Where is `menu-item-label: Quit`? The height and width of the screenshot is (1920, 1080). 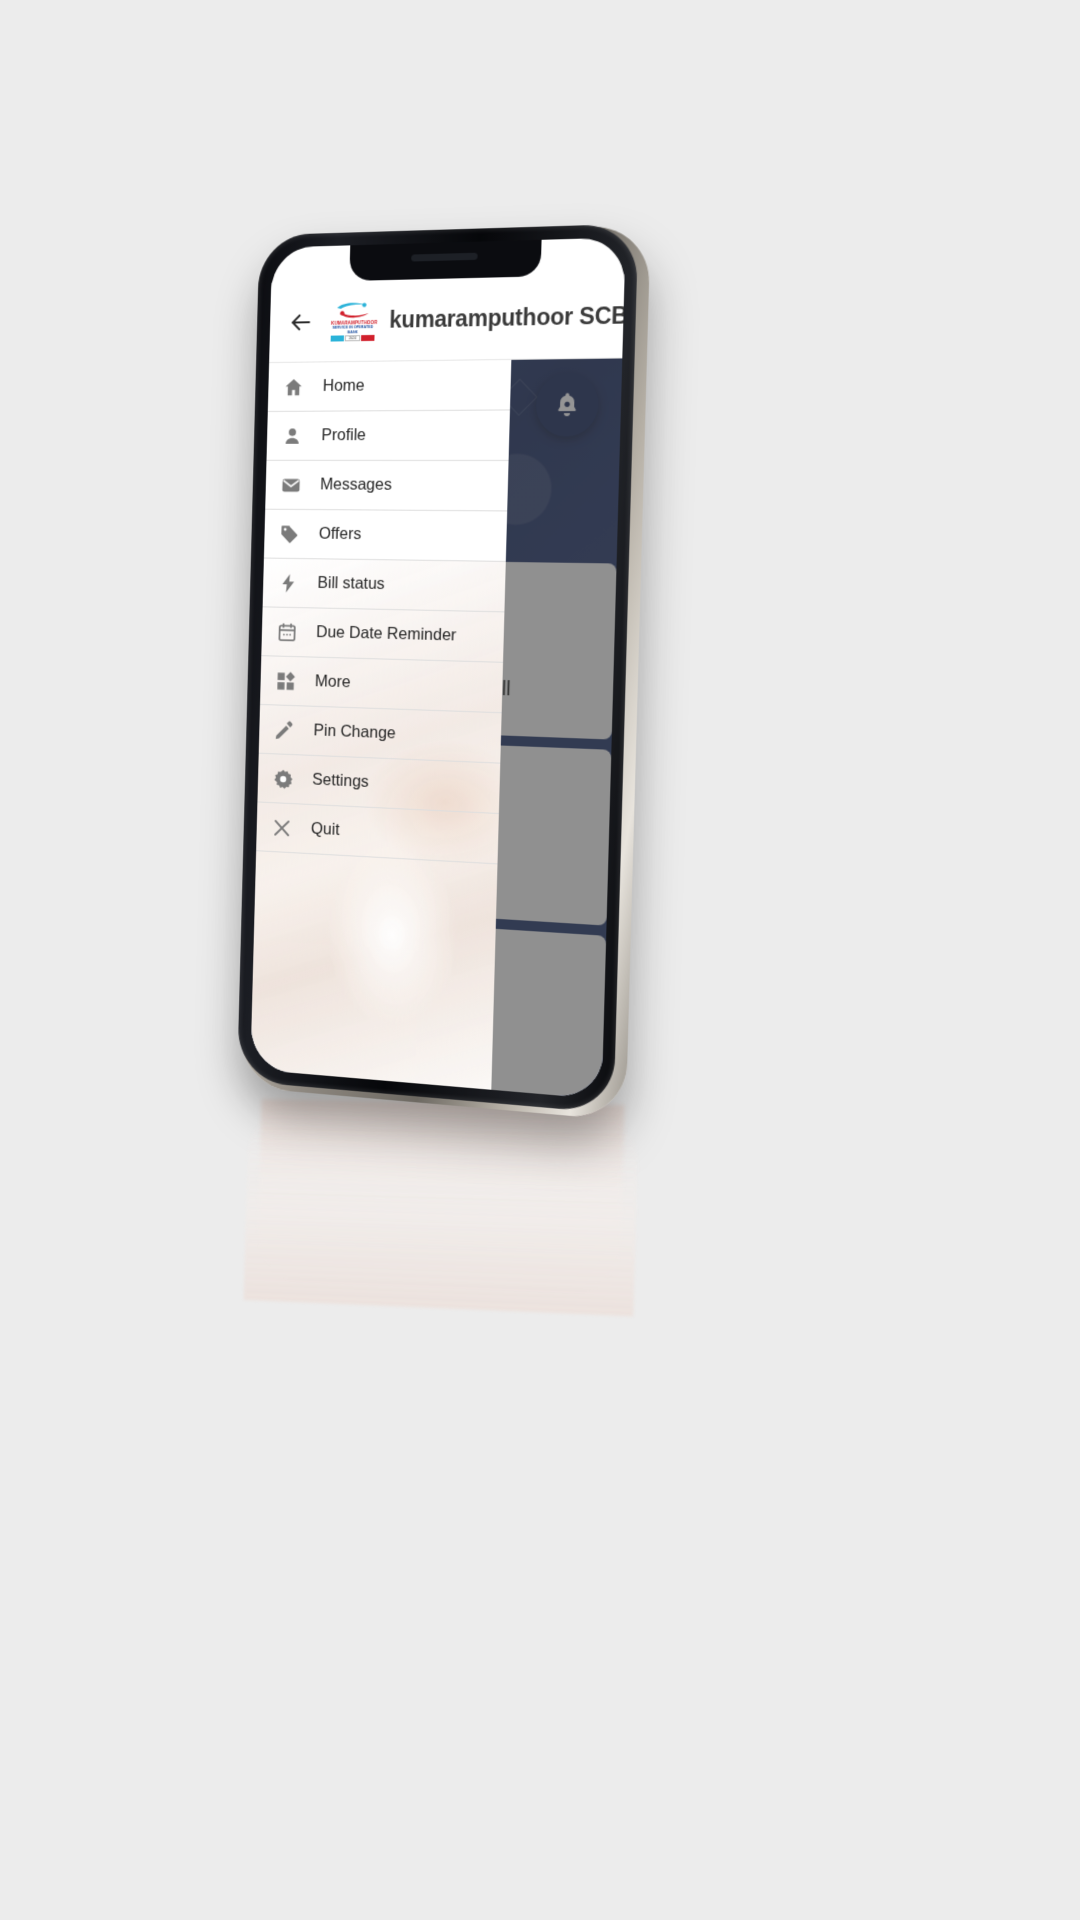 menu-item-label: Quit is located at coordinates (325, 829).